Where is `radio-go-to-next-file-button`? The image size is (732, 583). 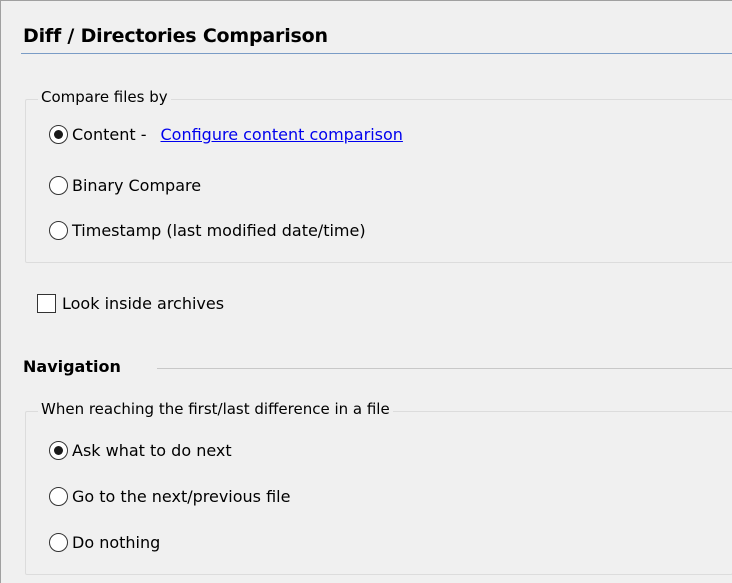 radio-go-to-next-file-button is located at coordinates (58, 496).